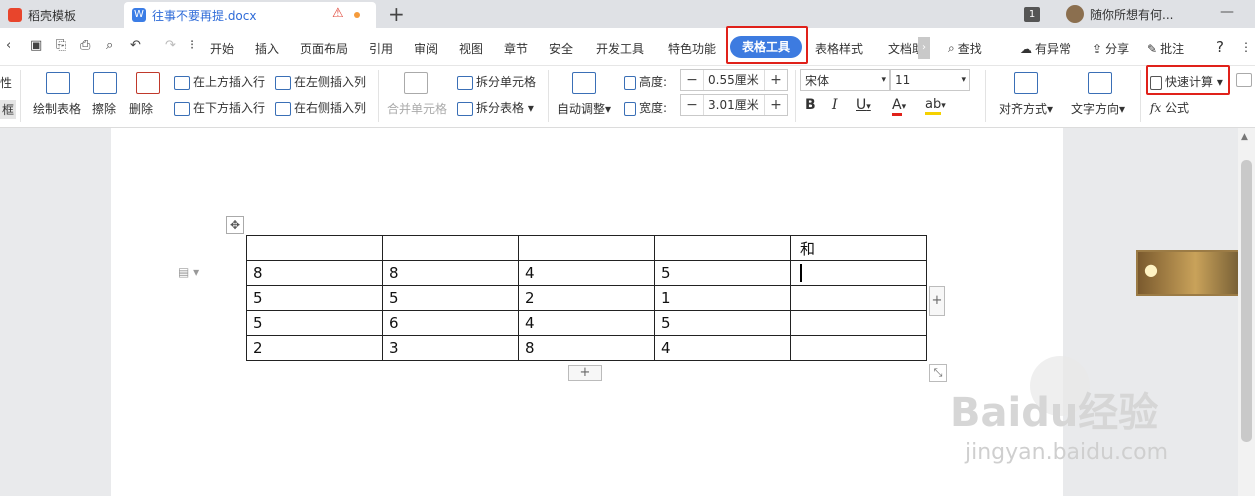 This screenshot has height=496, width=1255. Describe the element at coordinates (141, 108) in the screenshot. I see `delete-button: 删除` at that location.